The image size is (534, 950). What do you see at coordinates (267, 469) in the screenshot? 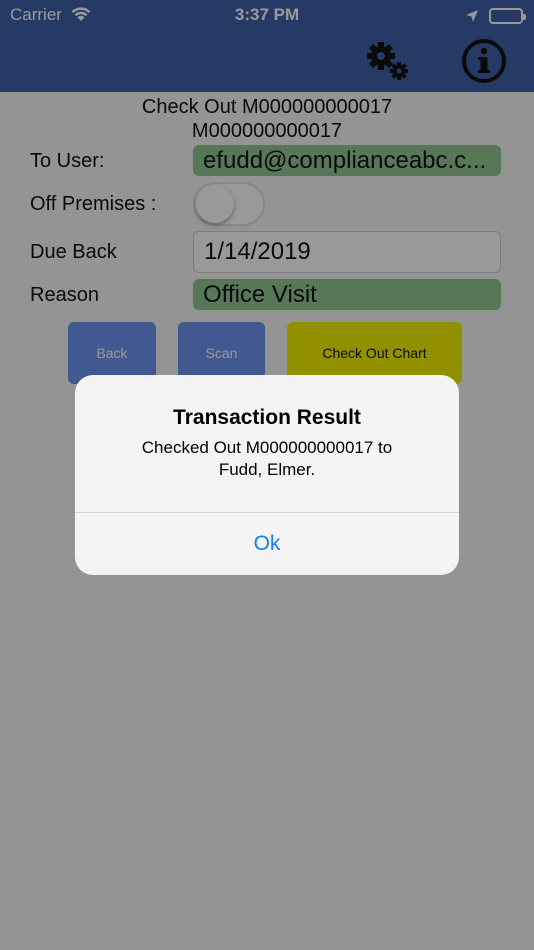
I see `alert-message-line2: Fudd, Elmer.` at bounding box center [267, 469].